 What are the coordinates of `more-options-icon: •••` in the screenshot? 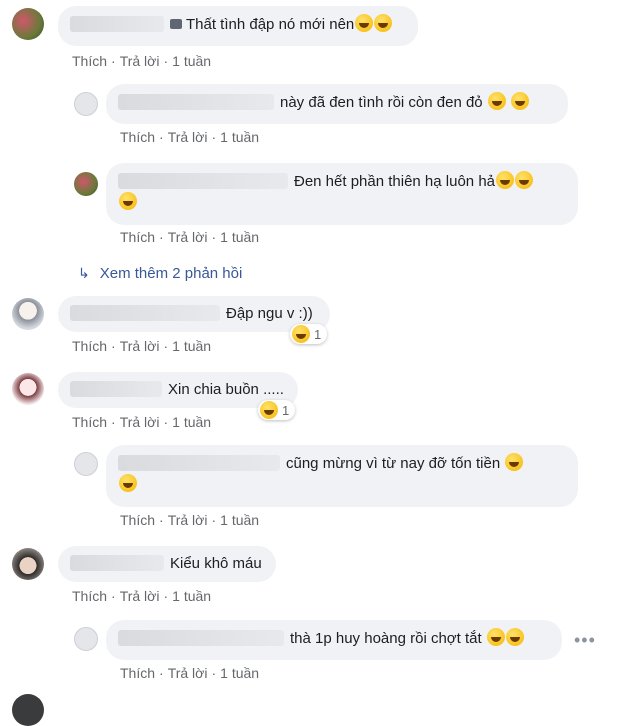 It's located at (585, 640).